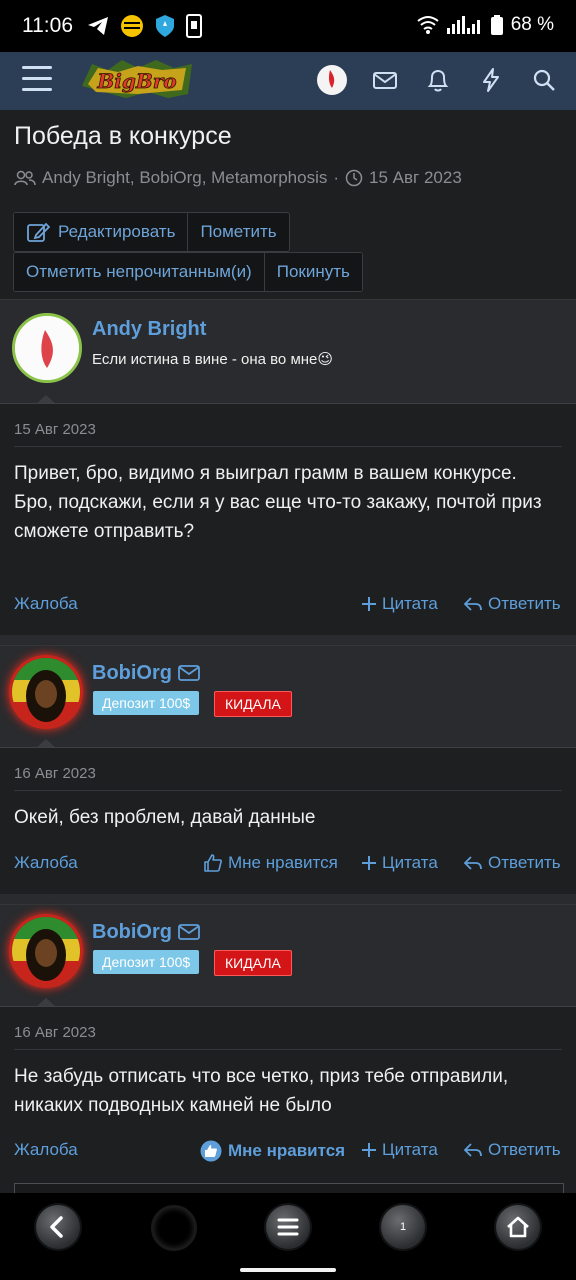 The image size is (576, 1280). I want to click on home-icon, so click(518, 1227).